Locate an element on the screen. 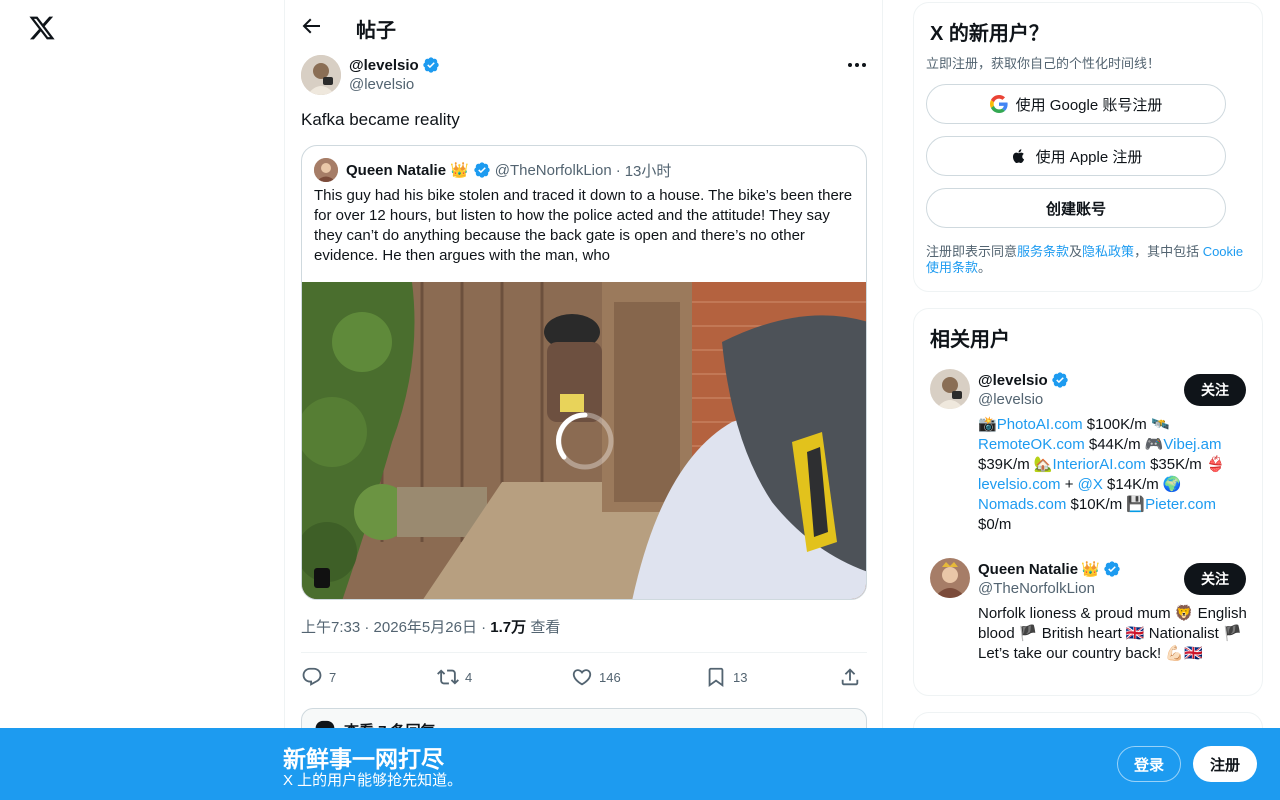 The width and height of the screenshot is (1280, 800). bookmark-icon is located at coordinates (716, 677).